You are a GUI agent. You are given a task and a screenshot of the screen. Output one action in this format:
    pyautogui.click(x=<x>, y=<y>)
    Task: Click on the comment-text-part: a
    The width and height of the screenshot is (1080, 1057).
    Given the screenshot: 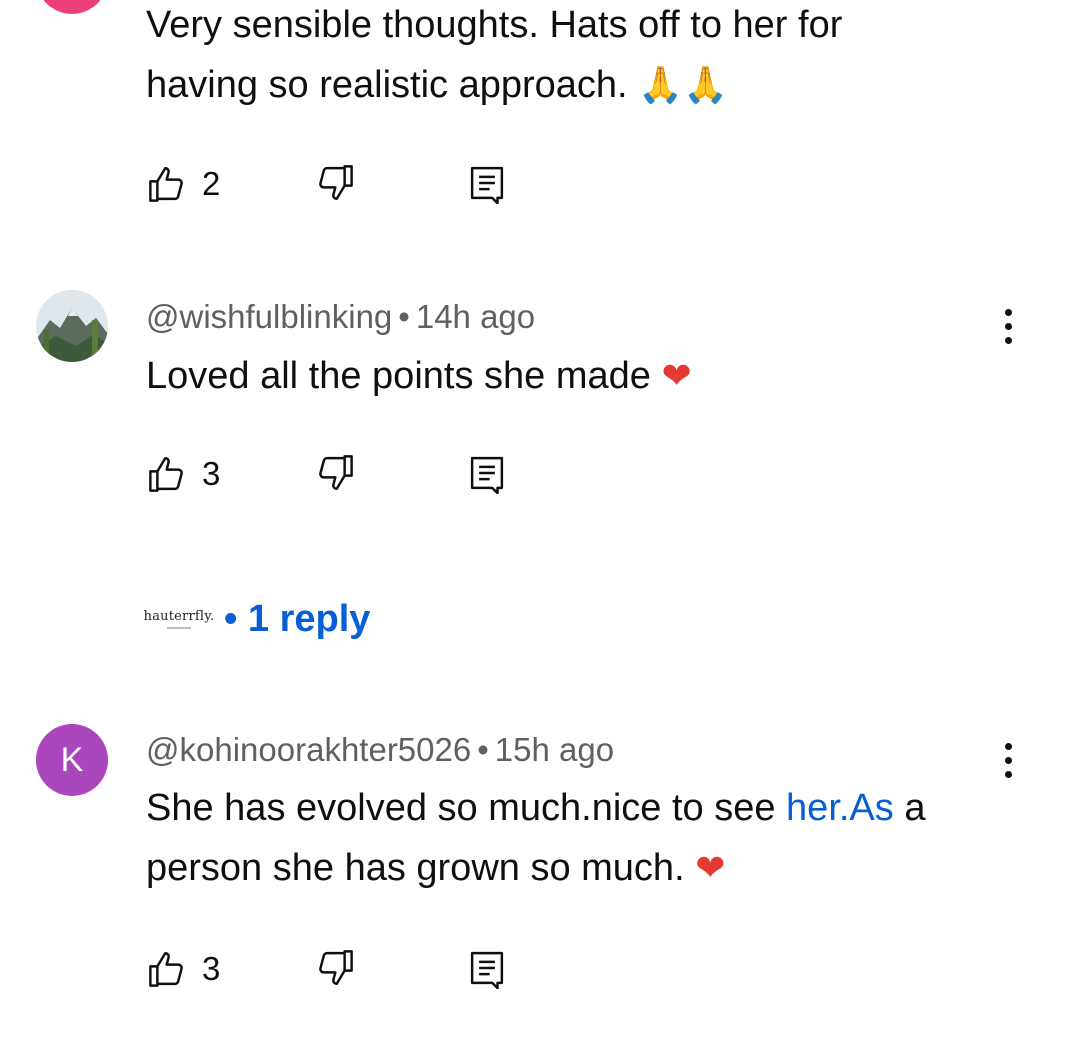 What is the action you would take?
    pyautogui.click(x=909, y=808)
    